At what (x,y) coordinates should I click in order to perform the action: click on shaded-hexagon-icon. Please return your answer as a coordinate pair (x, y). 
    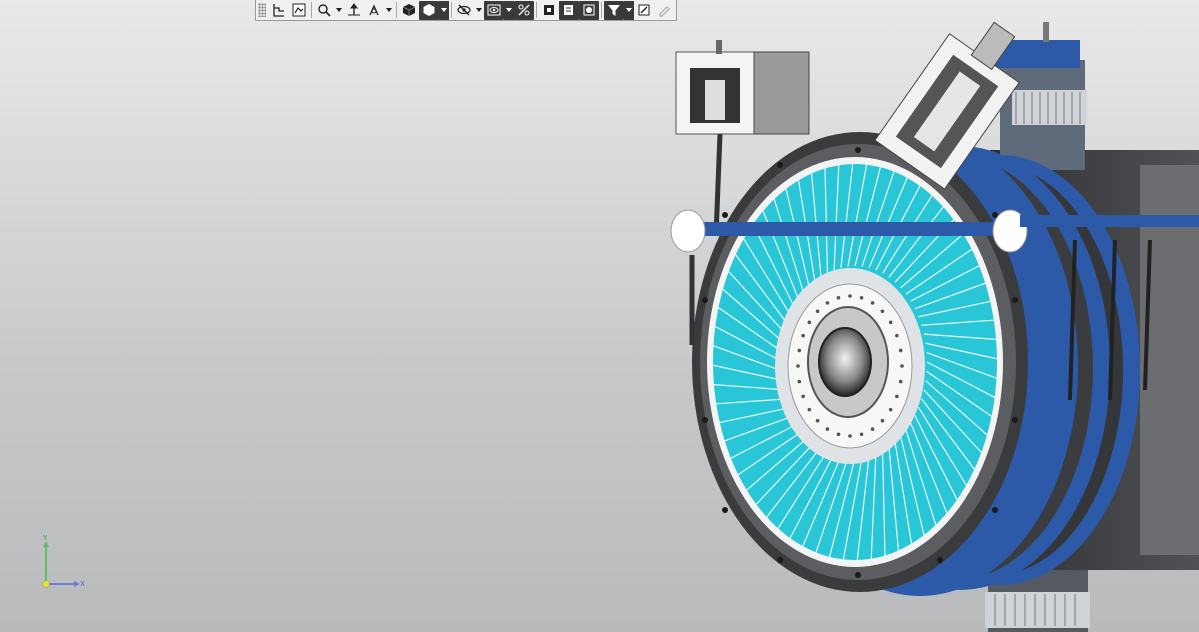
    Looking at the image, I should click on (429, 10).